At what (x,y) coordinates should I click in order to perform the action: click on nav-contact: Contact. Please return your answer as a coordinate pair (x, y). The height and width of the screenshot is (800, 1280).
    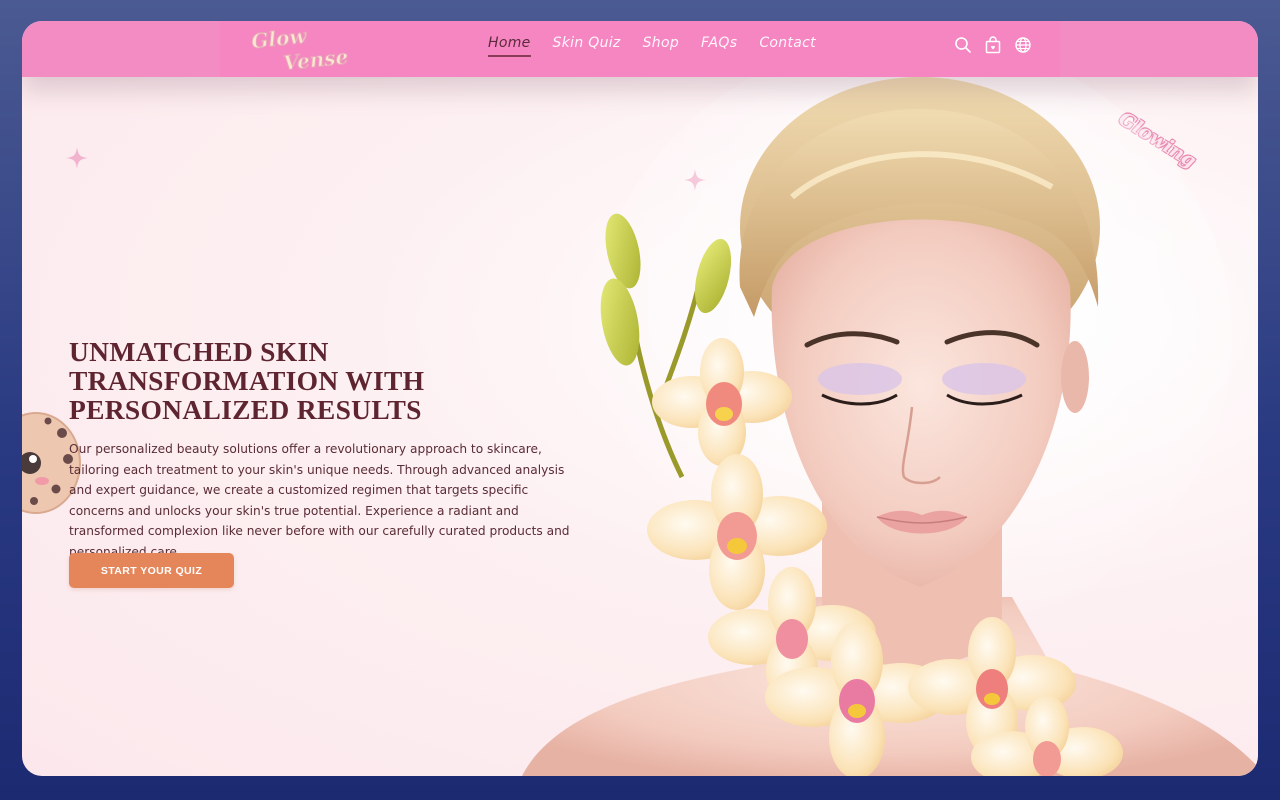
    Looking at the image, I should click on (787, 46).